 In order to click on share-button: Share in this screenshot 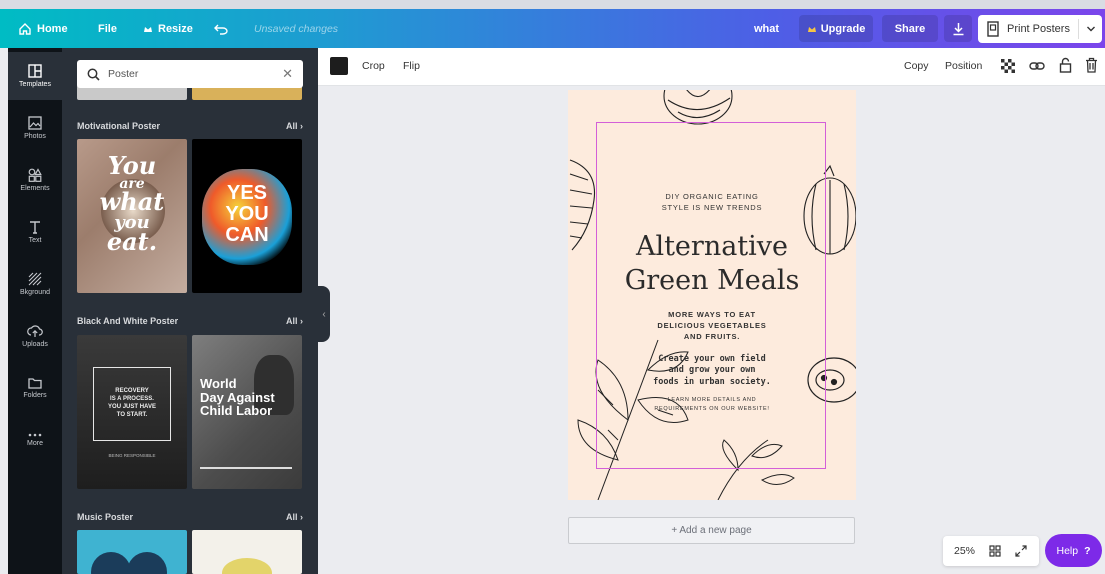, I will do `click(910, 28)`.